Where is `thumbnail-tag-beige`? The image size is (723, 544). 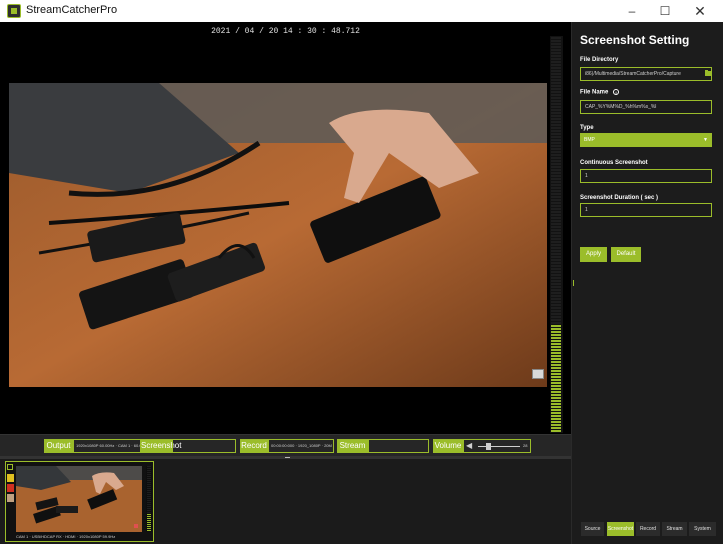
thumbnail-tag-beige is located at coordinates (10, 498).